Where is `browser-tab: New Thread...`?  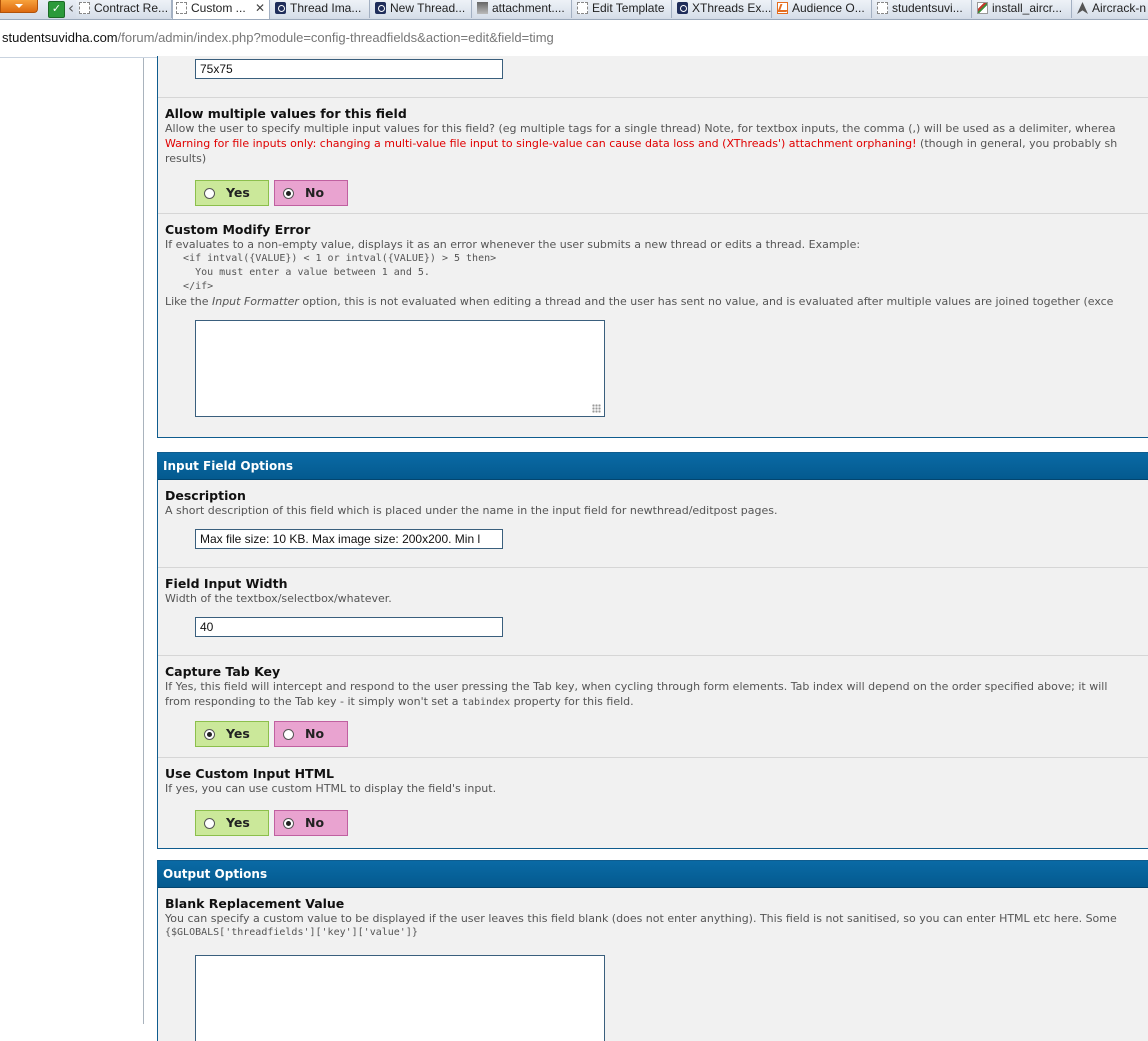 browser-tab: New Thread... is located at coordinates (422, 9).